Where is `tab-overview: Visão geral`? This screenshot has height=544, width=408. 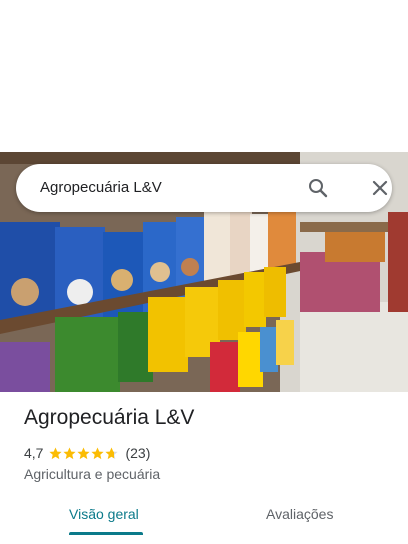 tab-overview: Visão geral is located at coordinates (104, 514).